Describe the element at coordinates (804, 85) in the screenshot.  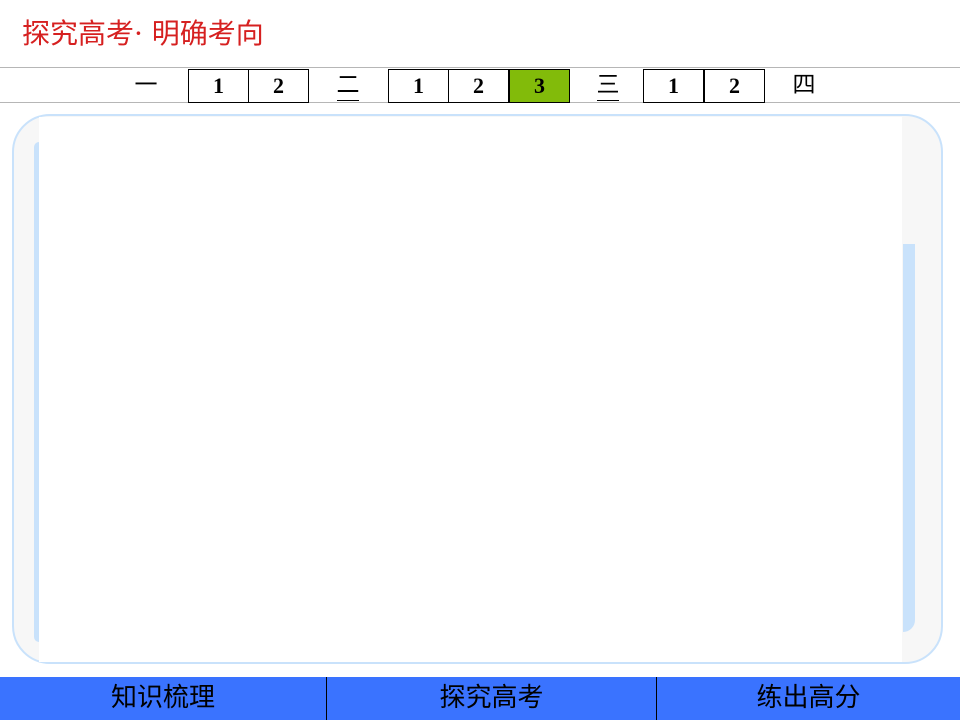
I see `section-4-label: 四` at that location.